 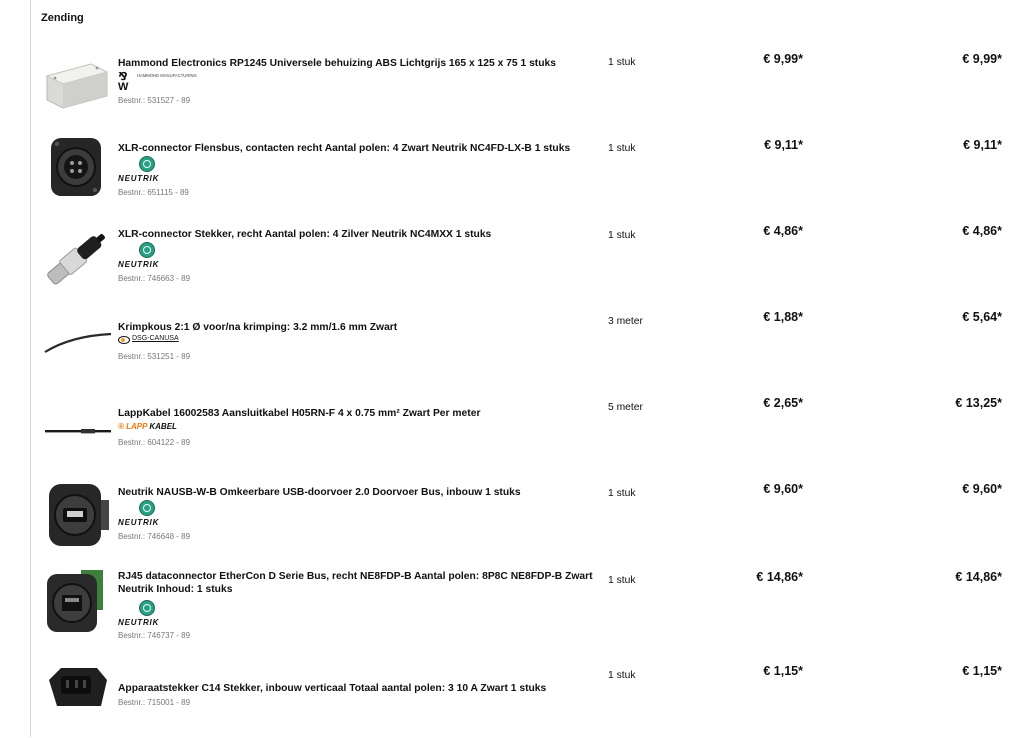 What do you see at coordinates (978, 577) in the screenshot?
I see `total-price: € 14,86*` at bounding box center [978, 577].